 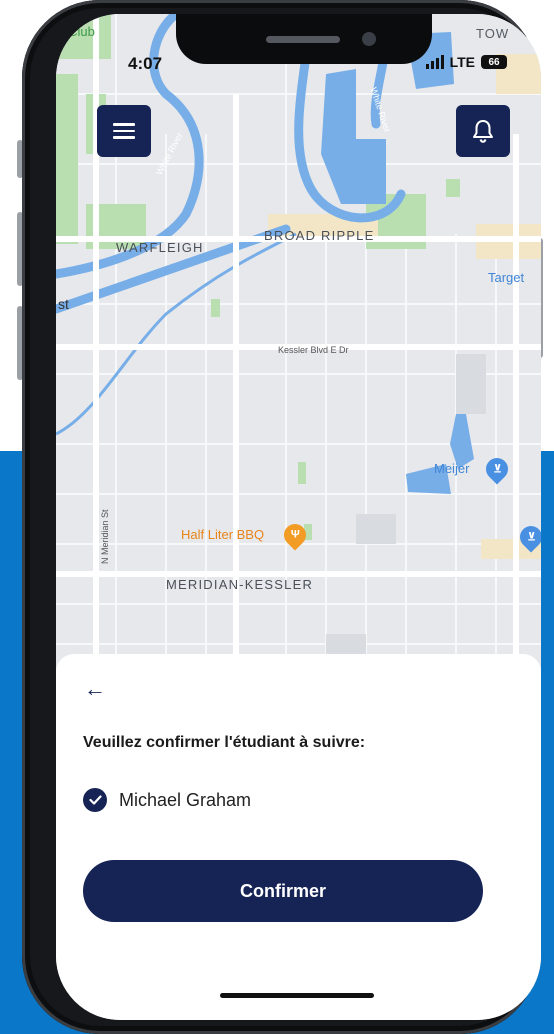 What do you see at coordinates (506, 277) in the screenshot?
I see `map-label-target: Target` at bounding box center [506, 277].